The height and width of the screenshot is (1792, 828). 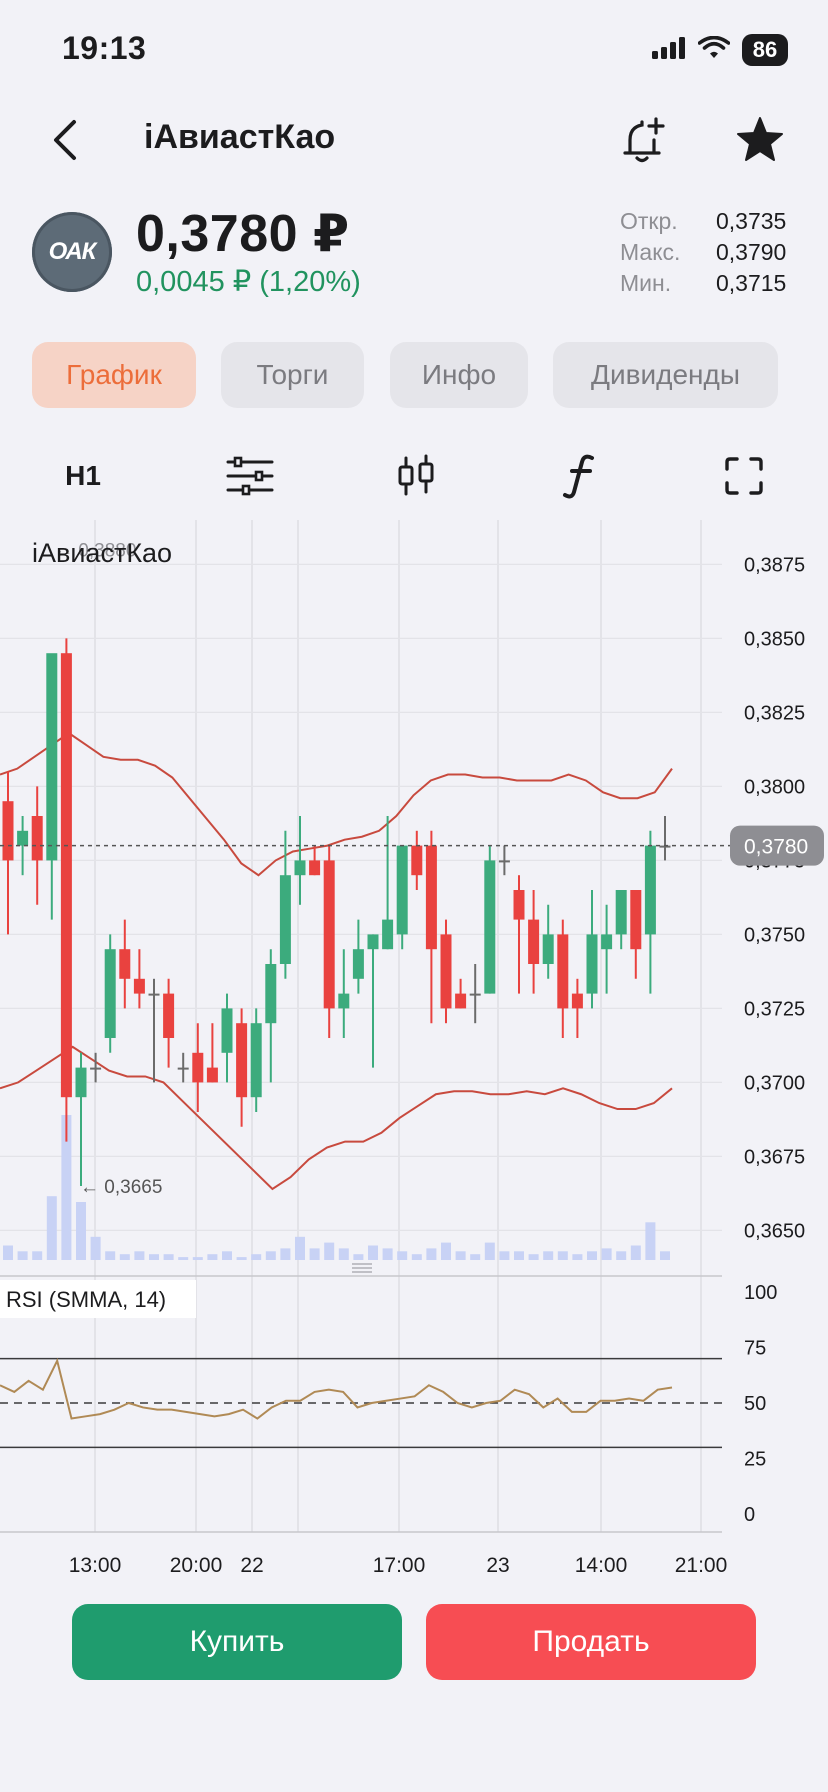 I want to click on fullscreen-button, so click(x=744, y=476).